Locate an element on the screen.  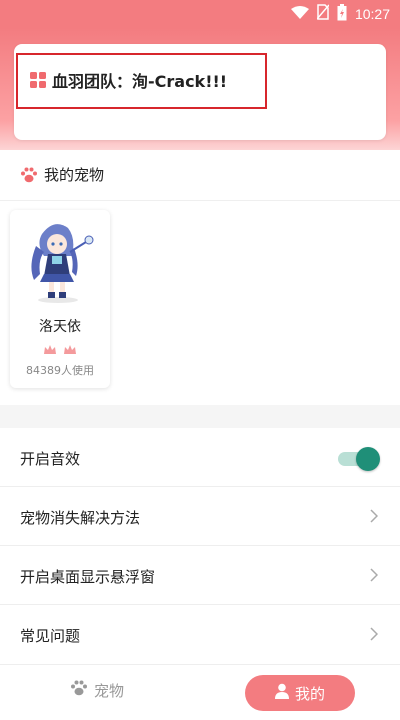
user-icon is located at coordinates (281, 693).